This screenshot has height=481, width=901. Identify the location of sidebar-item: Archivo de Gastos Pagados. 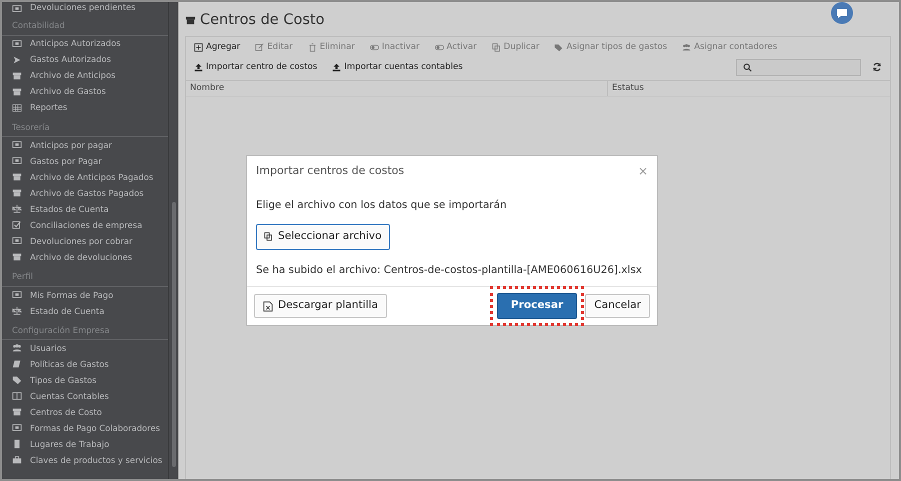
(87, 193).